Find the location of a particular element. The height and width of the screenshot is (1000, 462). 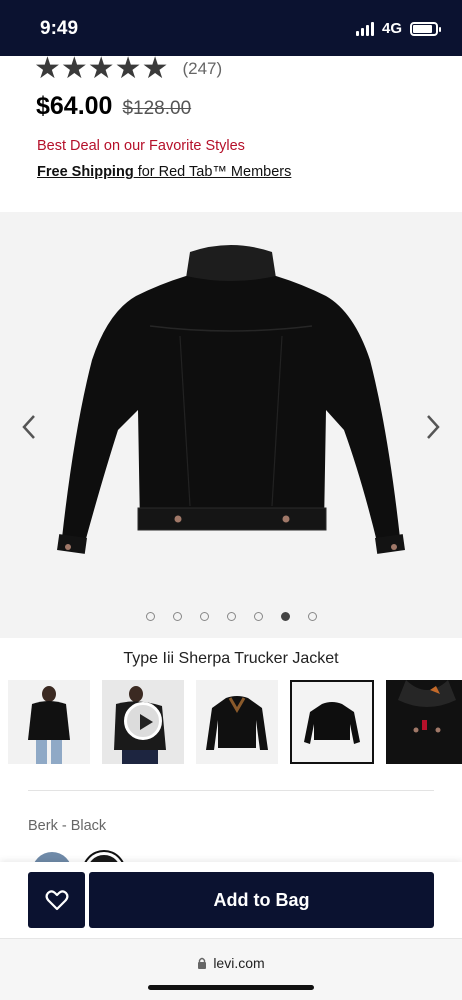

home-indicator is located at coordinates (231, 987).